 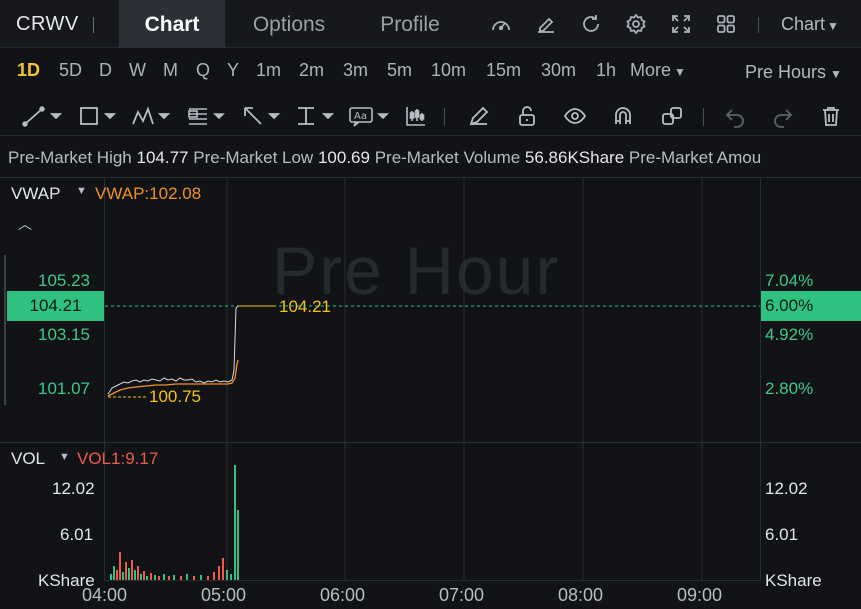 I want to click on volume-bars, so click(x=174, y=522).